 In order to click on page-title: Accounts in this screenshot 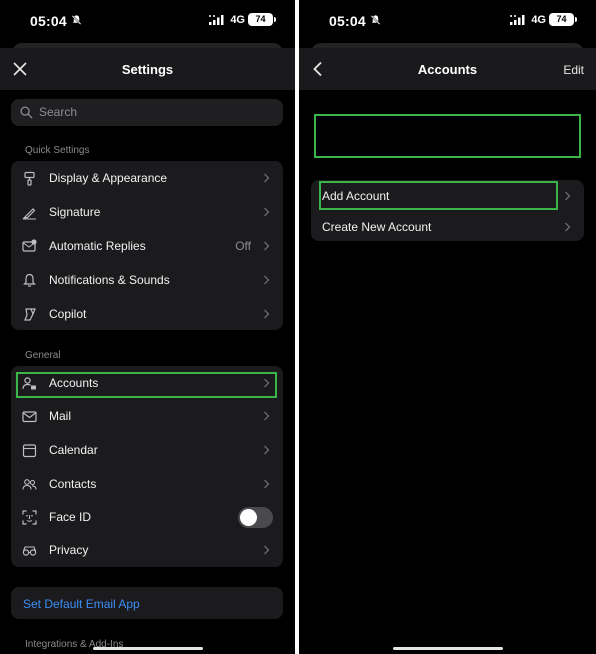, I will do `click(447, 69)`.